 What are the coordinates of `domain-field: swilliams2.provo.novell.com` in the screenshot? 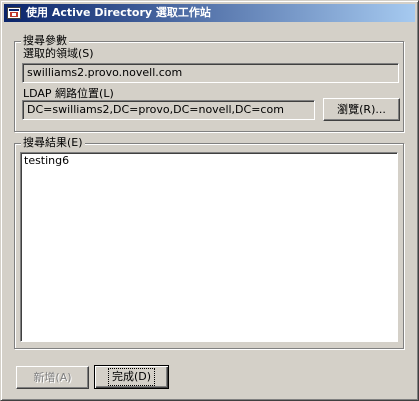 It's located at (210, 73).